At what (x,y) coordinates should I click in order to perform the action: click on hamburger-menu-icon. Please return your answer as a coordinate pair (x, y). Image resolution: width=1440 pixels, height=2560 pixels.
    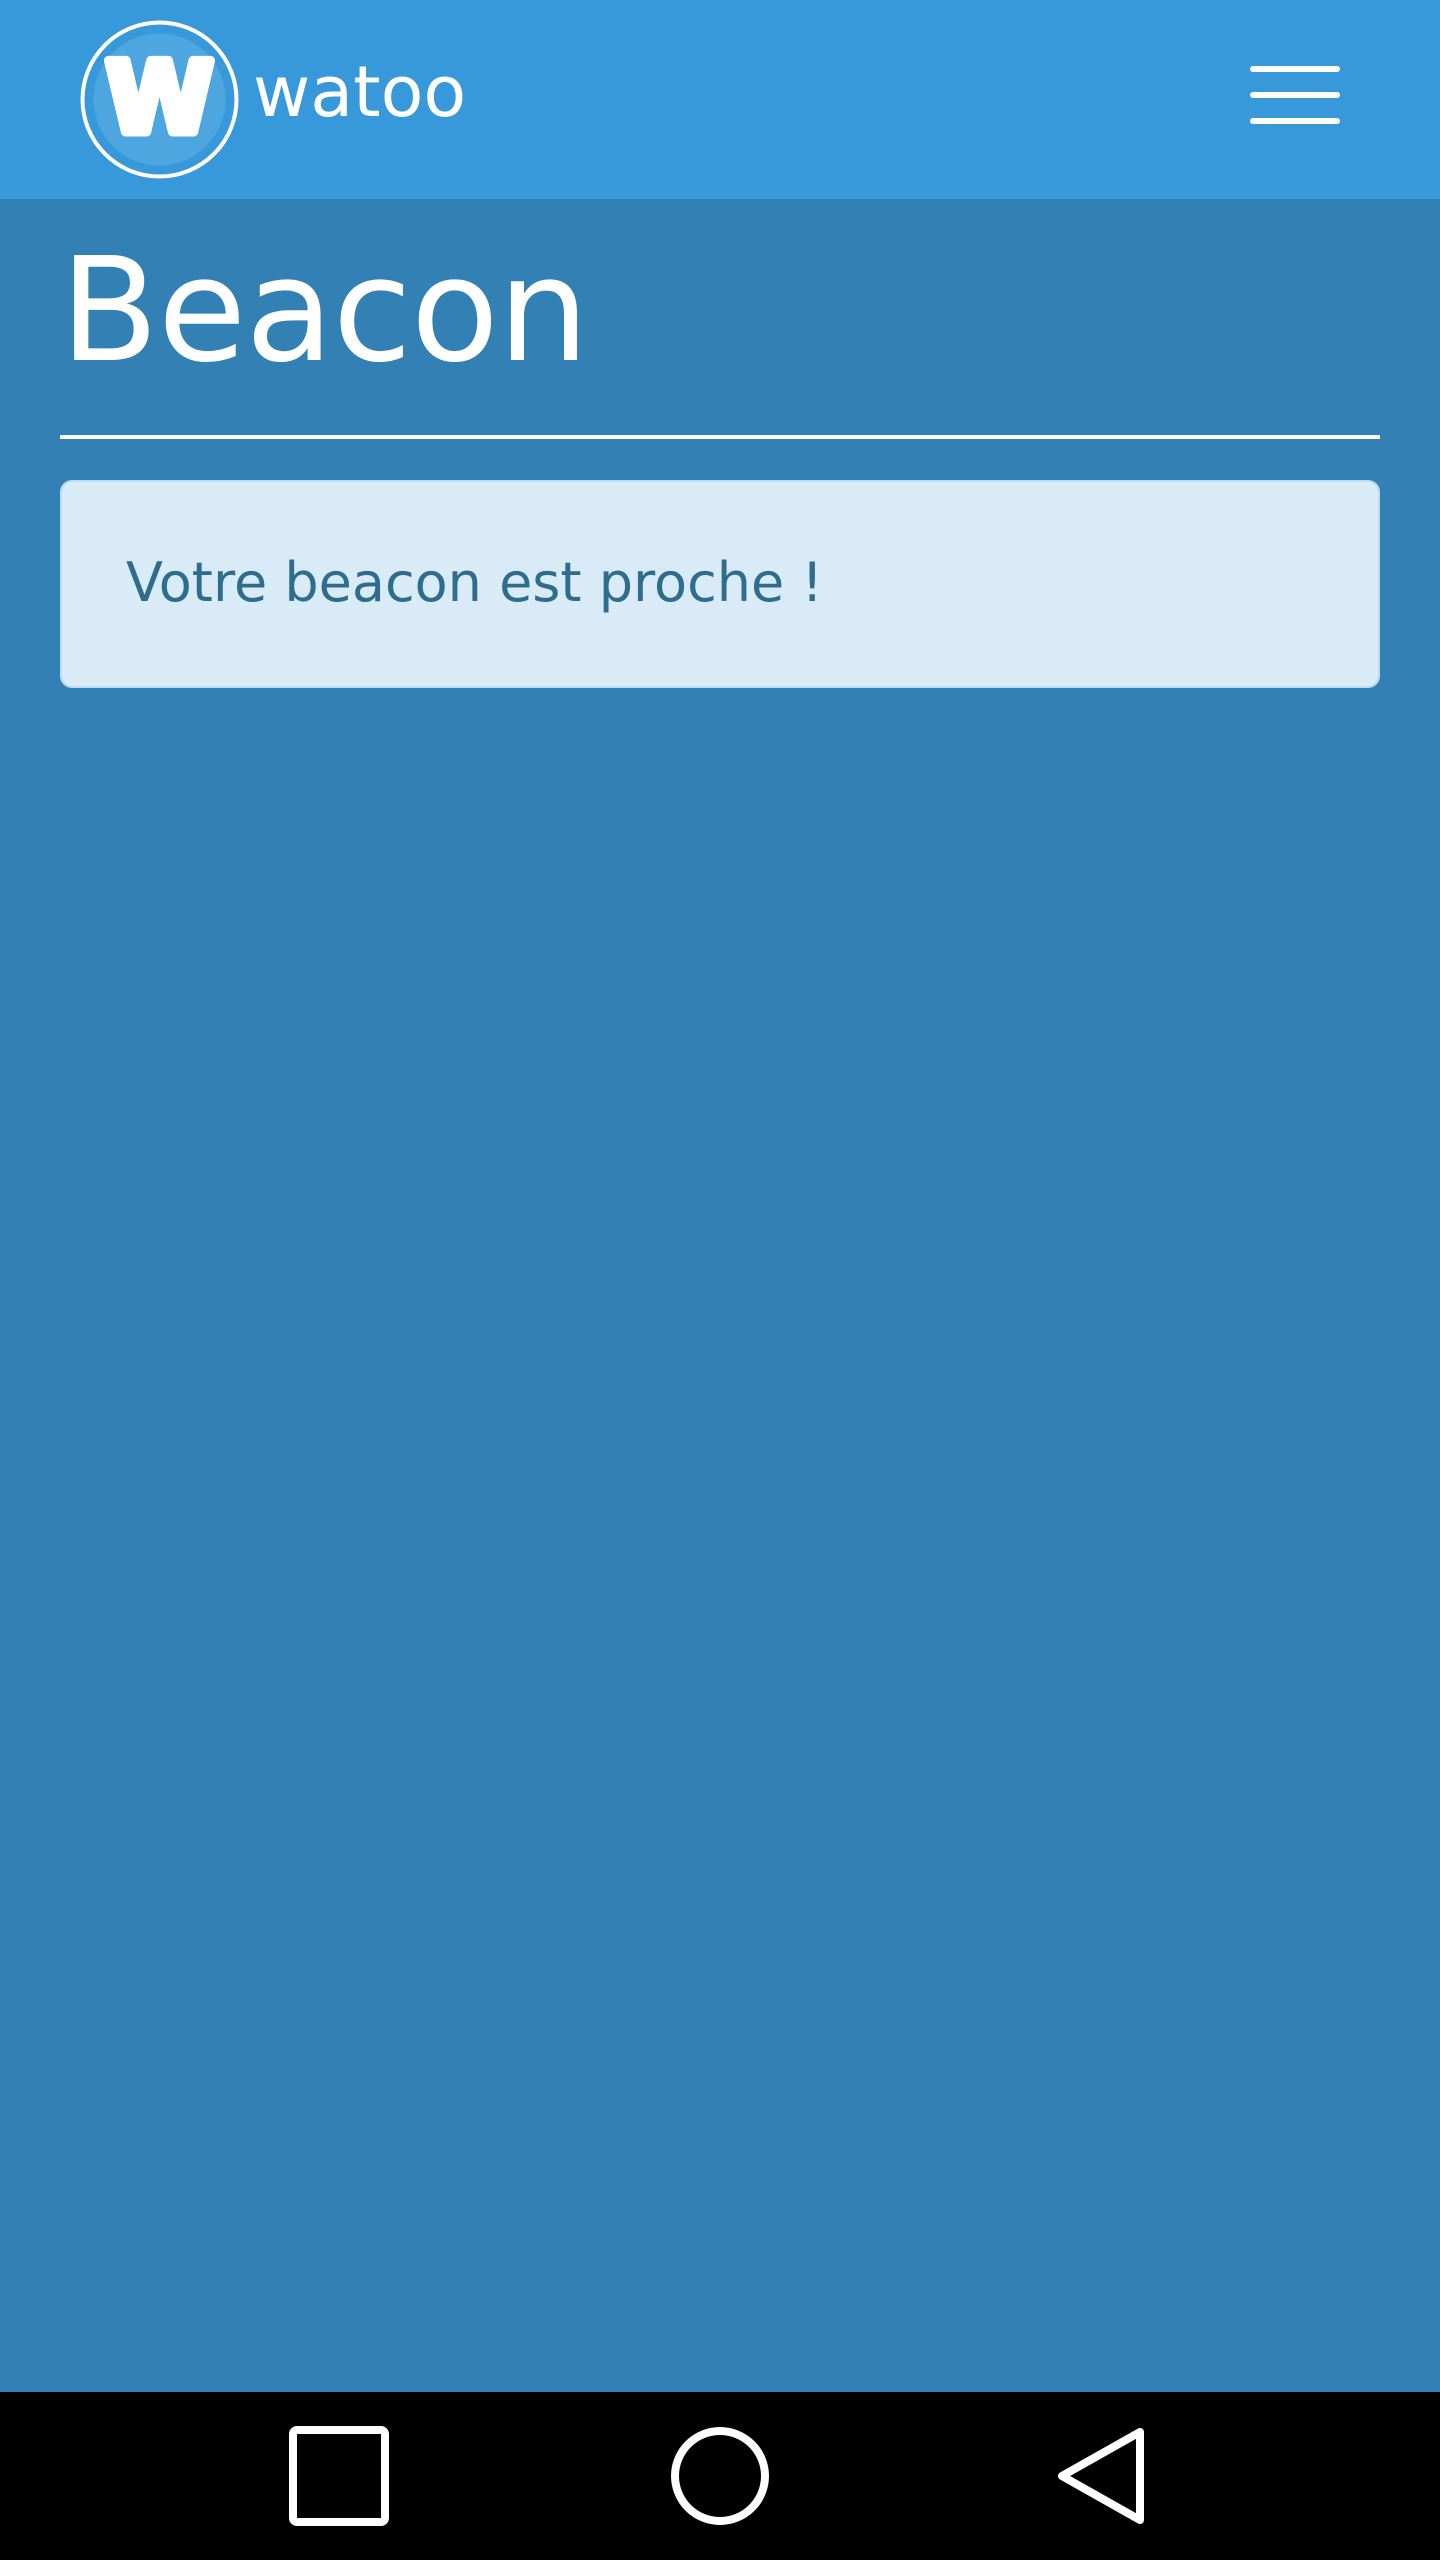
    Looking at the image, I should click on (1295, 95).